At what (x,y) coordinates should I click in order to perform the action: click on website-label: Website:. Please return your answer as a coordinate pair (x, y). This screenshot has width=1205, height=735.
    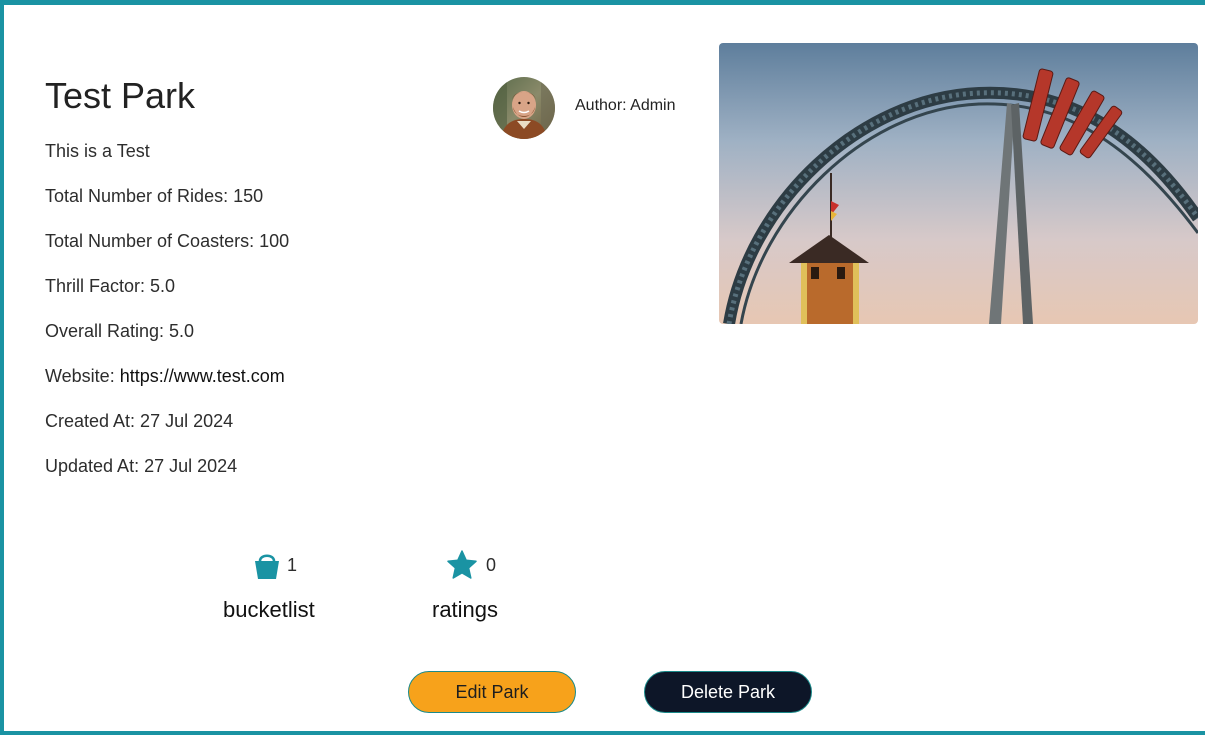
    Looking at the image, I should click on (82, 376).